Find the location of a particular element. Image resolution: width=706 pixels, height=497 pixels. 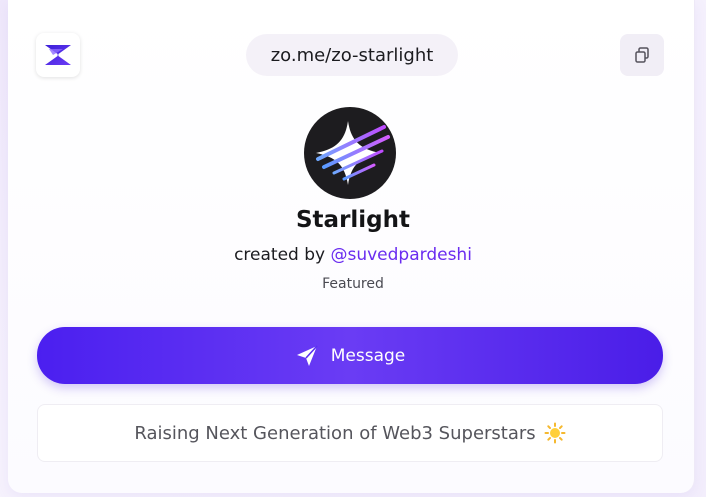

copy-icon is located at coordinates (642, 55).